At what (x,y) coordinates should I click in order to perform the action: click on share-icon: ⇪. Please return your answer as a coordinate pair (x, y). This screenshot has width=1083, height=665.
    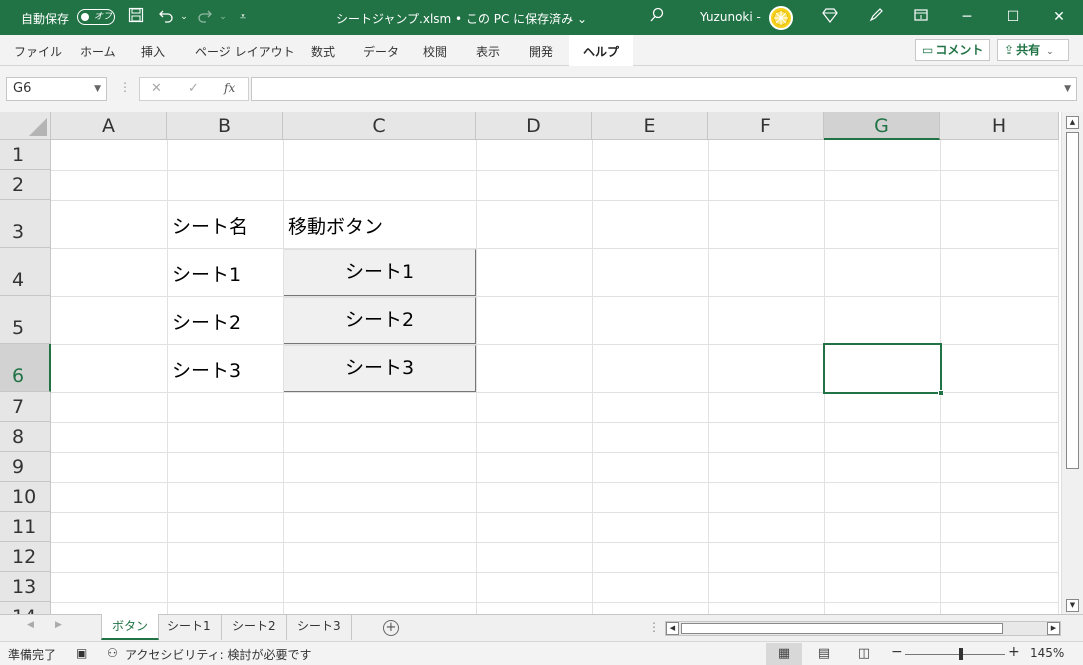
    Looking at the image, I should click on (1009, 50).